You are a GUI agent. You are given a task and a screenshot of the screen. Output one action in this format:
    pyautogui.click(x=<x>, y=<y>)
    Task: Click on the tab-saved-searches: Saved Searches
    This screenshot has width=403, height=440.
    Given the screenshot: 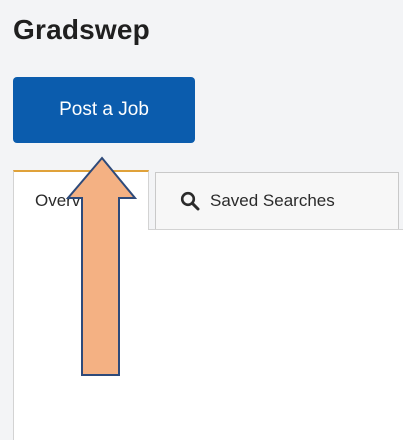 What is the action you would take?
    pyautogui.click(x=277, y=201)
    